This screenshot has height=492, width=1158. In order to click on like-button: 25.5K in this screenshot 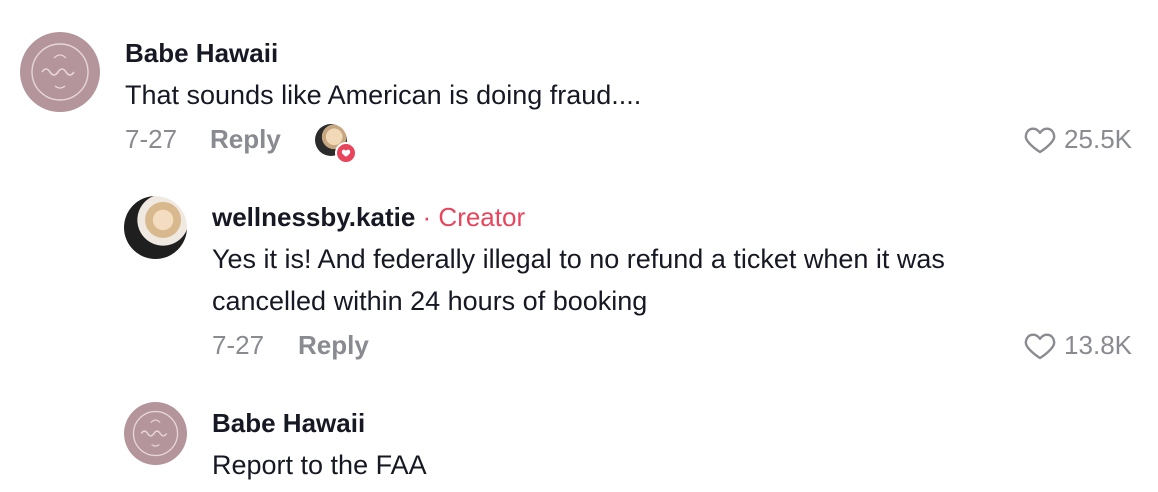, I will do `click(1078, 139)`.